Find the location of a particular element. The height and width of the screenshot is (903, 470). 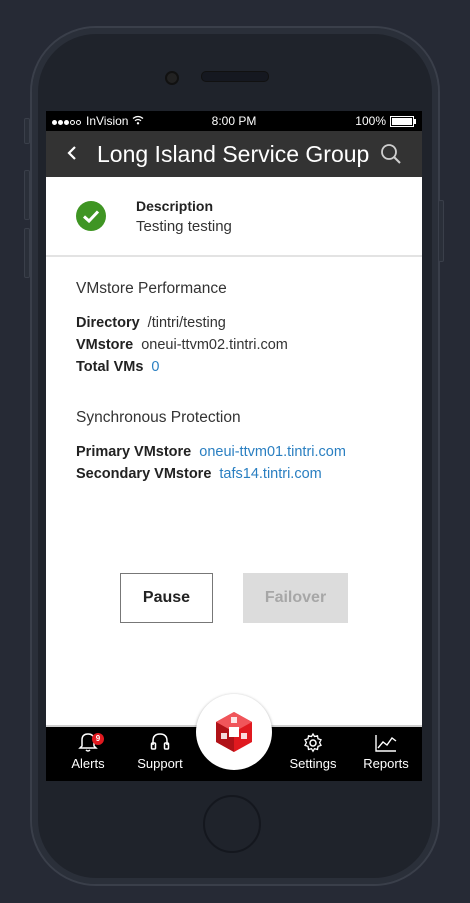

status-right: 100% is located at coordinates (385, 121).